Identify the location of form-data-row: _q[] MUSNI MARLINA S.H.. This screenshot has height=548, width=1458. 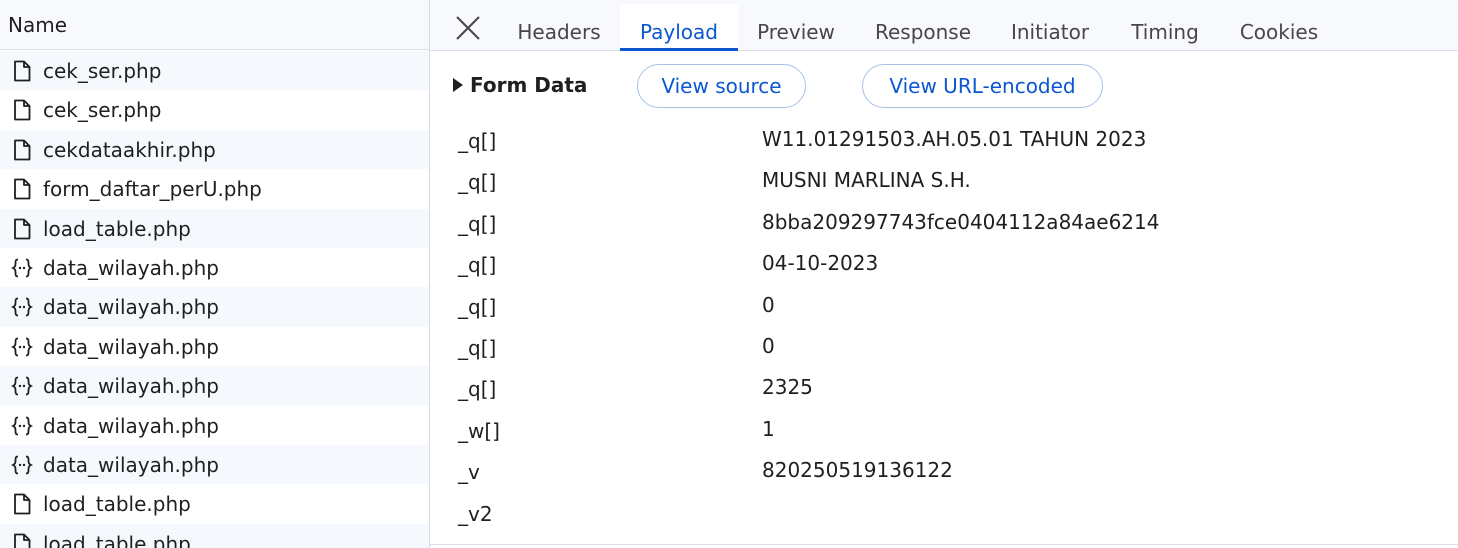
(944, 182).